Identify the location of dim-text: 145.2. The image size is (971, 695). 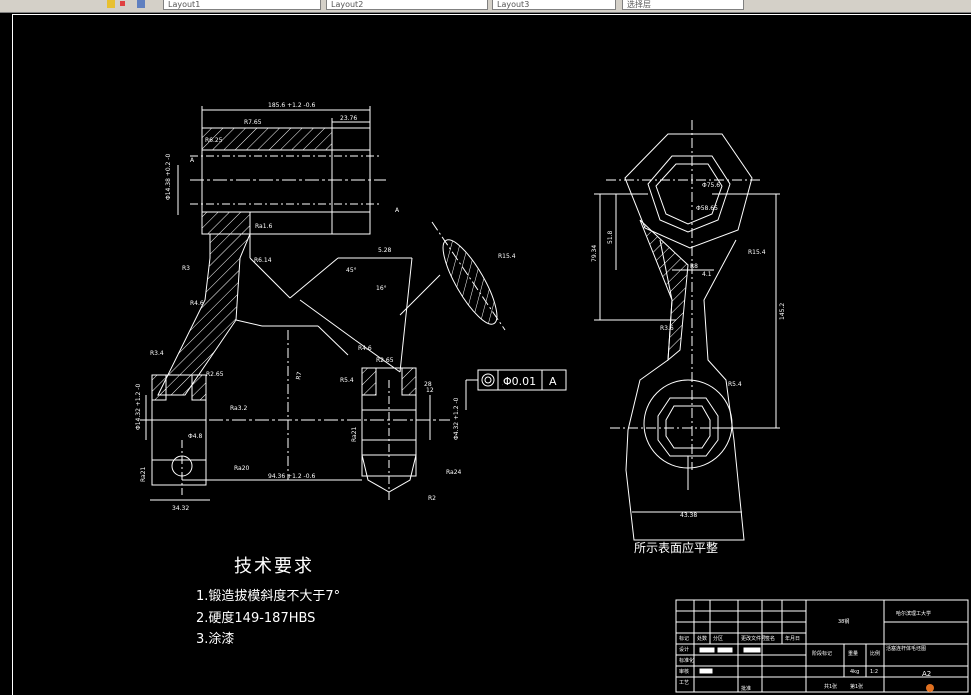
(782, 311).